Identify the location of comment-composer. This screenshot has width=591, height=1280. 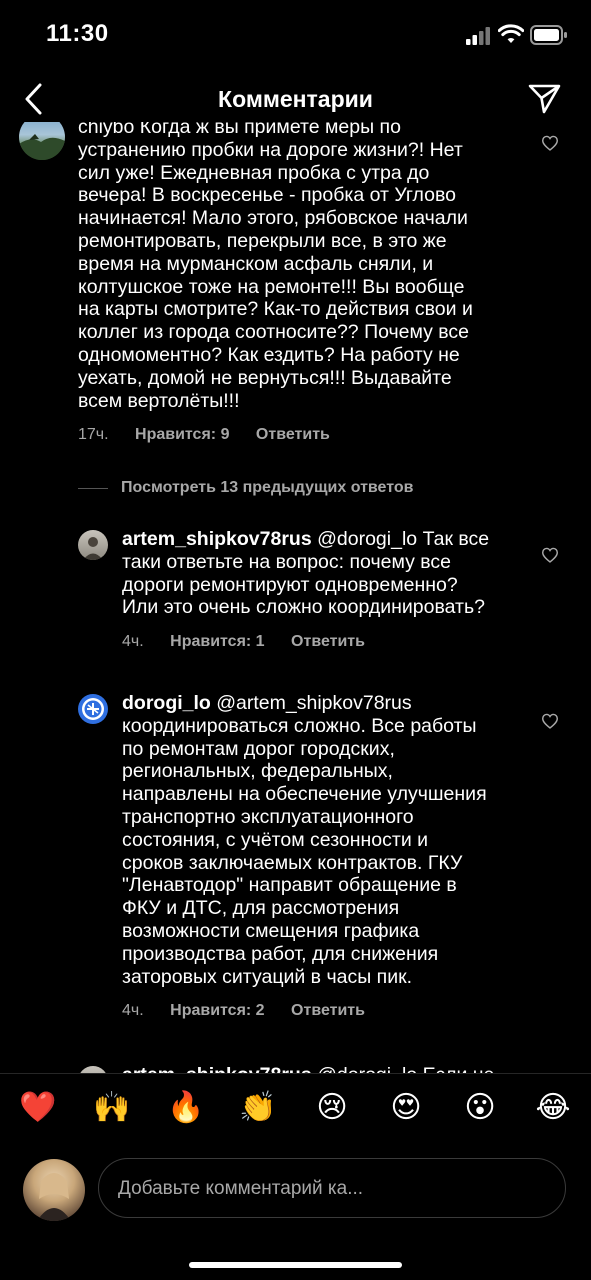
(295, 1190).